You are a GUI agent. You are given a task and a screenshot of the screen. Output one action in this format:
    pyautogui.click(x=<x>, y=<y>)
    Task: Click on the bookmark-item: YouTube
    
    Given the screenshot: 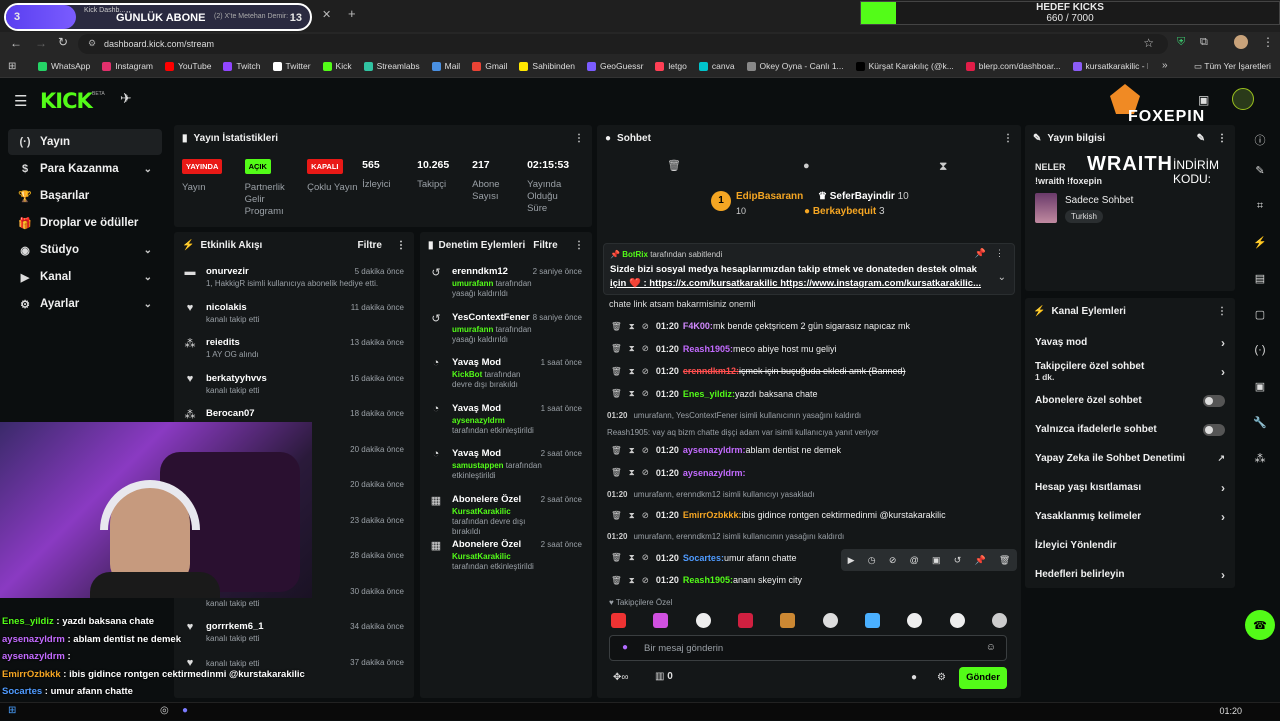 What is the action you would take?
    pyautogui.click(x=188, y=66)
    